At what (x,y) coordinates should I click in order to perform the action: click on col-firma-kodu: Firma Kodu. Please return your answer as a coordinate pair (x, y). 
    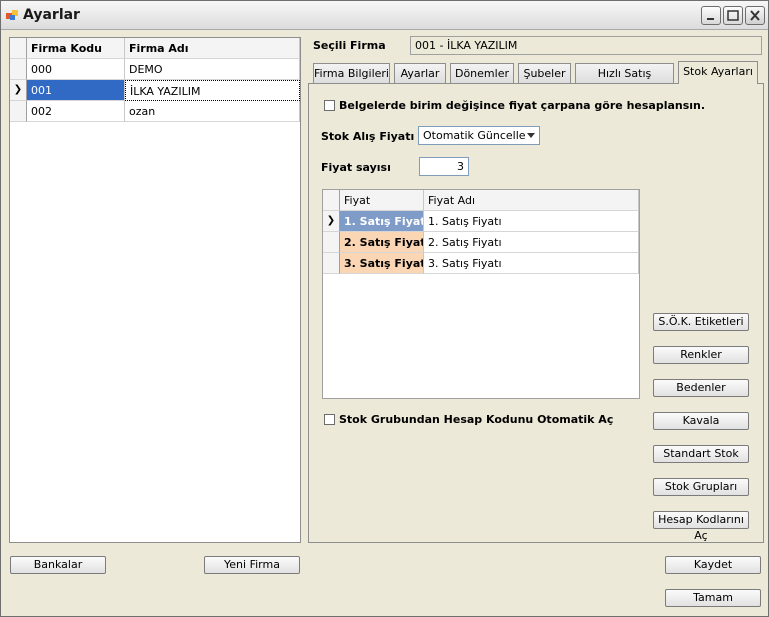
    Looking at the image, I should click on (76, 48).